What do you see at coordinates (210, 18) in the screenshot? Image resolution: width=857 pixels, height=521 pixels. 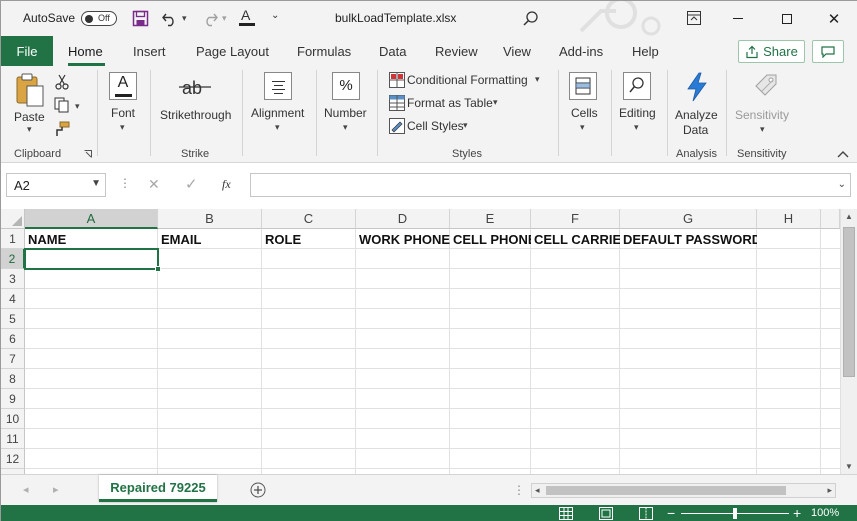 I see `redo-icon` at bounding box center [210, 18].